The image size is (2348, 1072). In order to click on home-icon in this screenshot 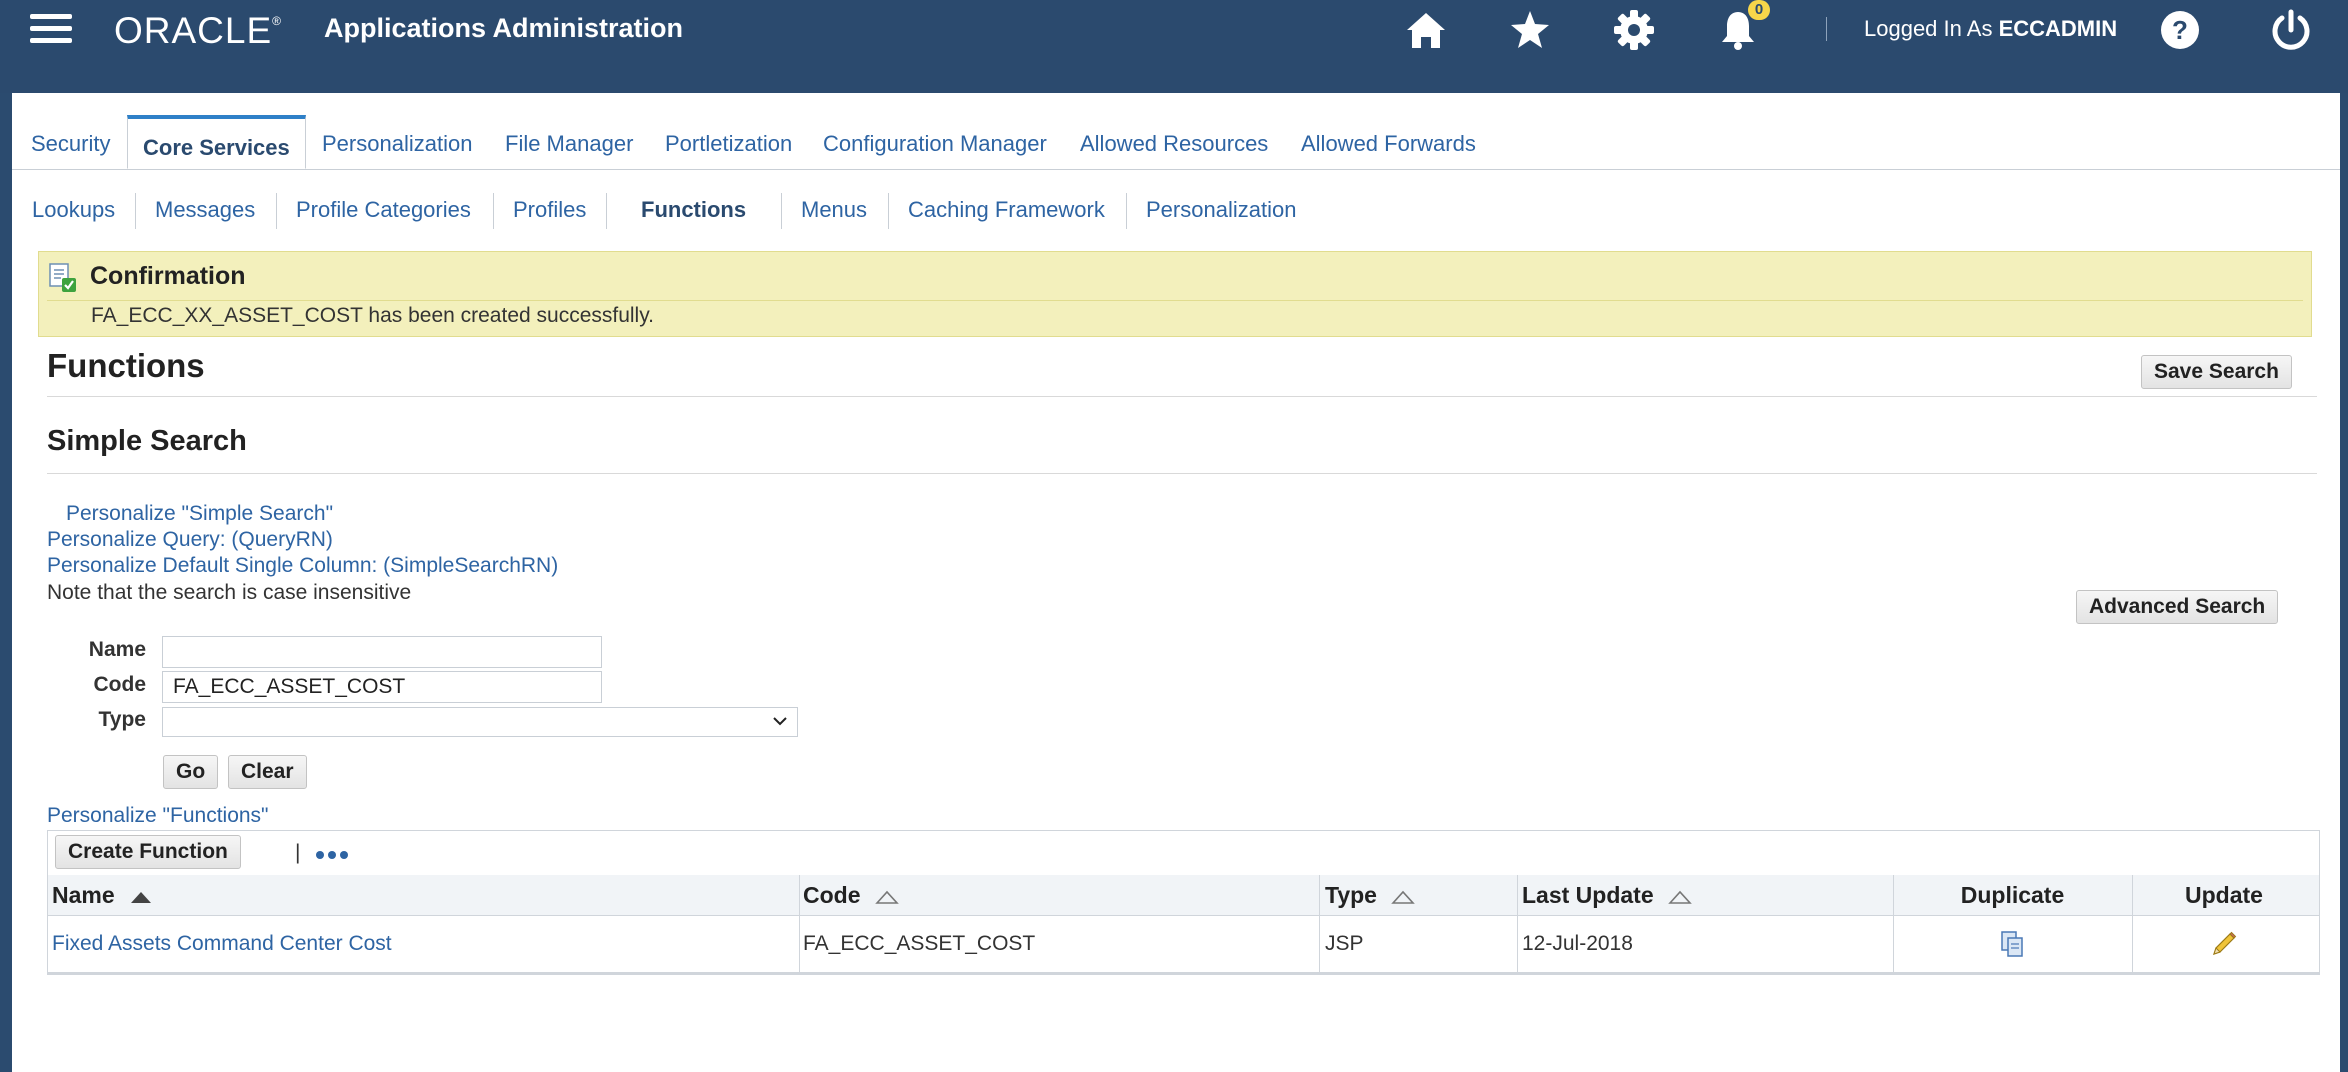, I will do `click(1426, 30)`.